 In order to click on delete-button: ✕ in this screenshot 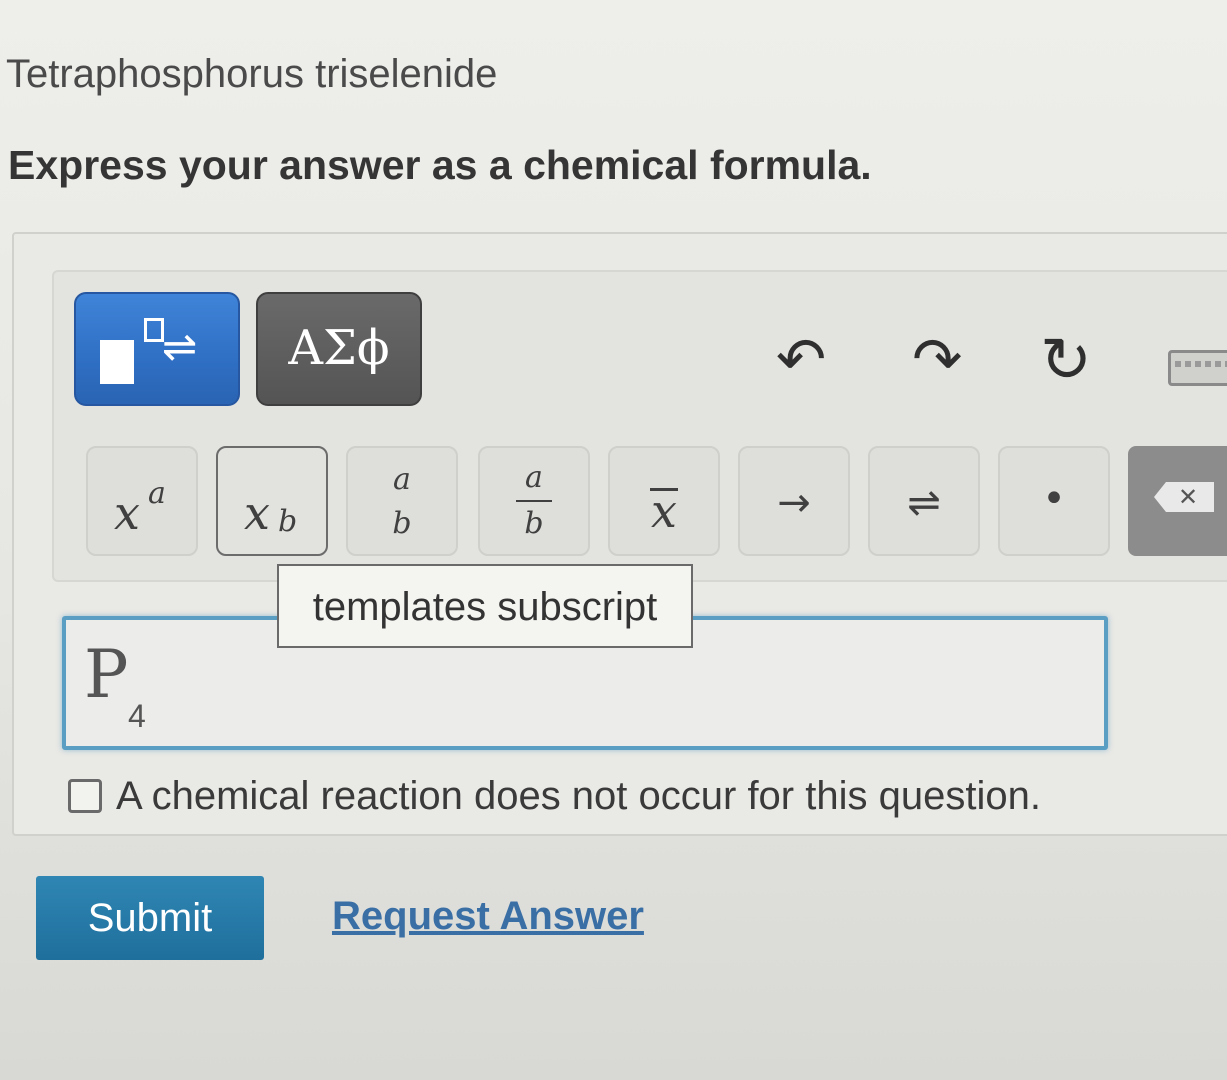, I will do `click(1177, 501)`.